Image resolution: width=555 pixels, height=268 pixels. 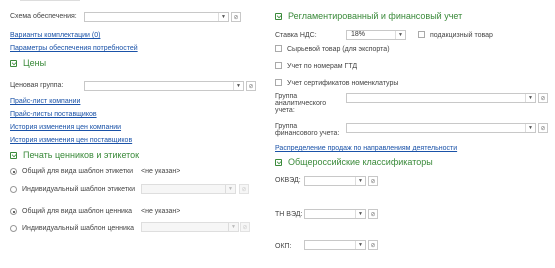 I want to click on label-individual-field: ▼, so click(x=188, y=189).